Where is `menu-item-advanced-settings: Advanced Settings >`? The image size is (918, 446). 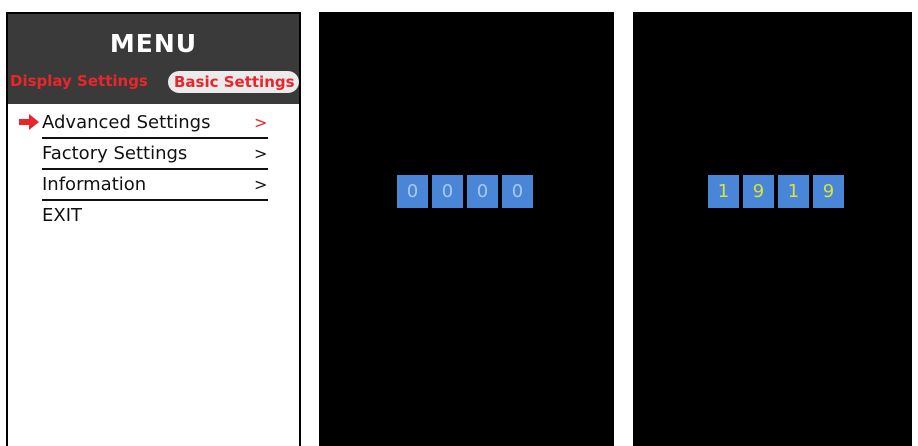
menu-item-advanced-settings: Advanced Settings > is located at coordinates (153, 127).